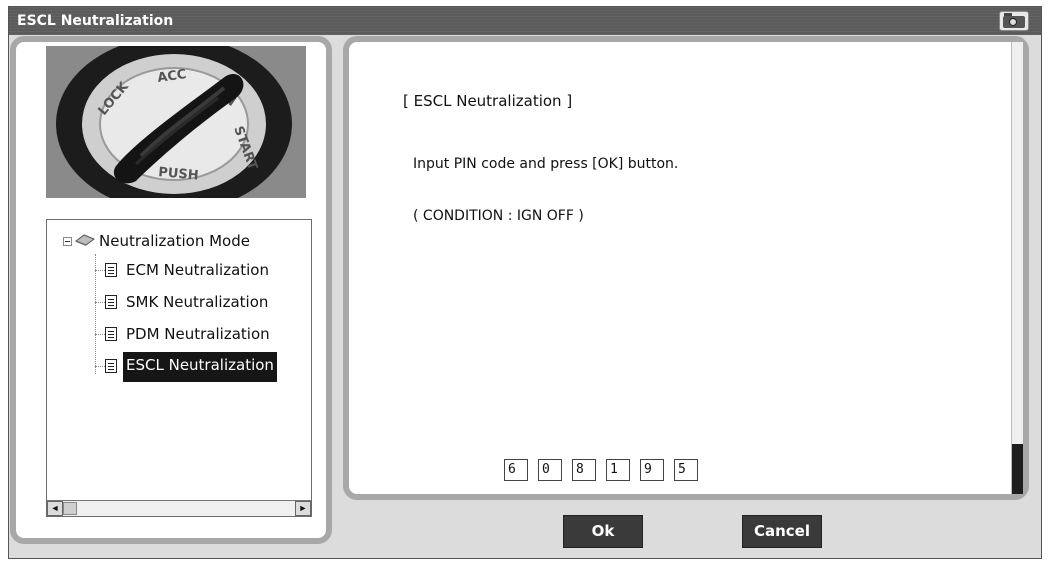 Image resolution: width=1050 pixels, height=565 pixels. What do you see at coordinates (782, 531) in the screenshot?
I see `cancel-button: Cancel` at bounding box center [782, 531].